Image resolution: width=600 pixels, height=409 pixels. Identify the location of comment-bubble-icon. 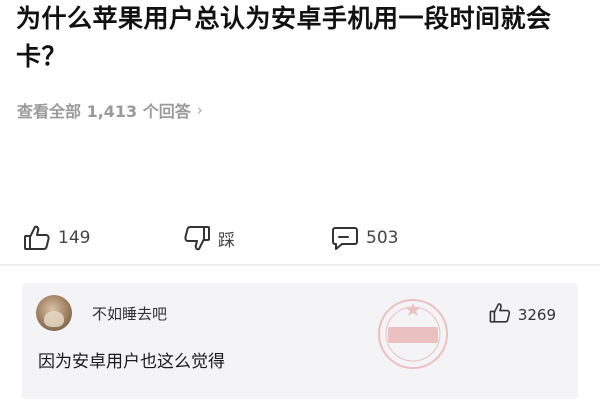
(345, 238).